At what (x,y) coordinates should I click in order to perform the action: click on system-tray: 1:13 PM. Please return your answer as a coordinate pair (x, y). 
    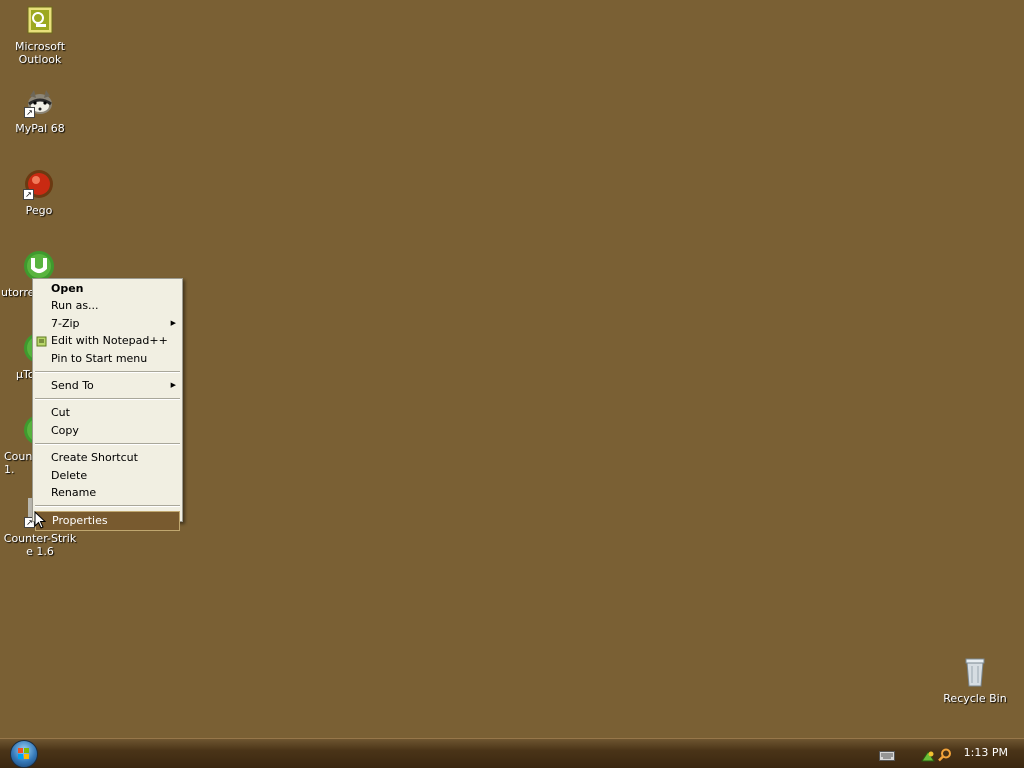
    Looking at the image, I should click on (949, 754).